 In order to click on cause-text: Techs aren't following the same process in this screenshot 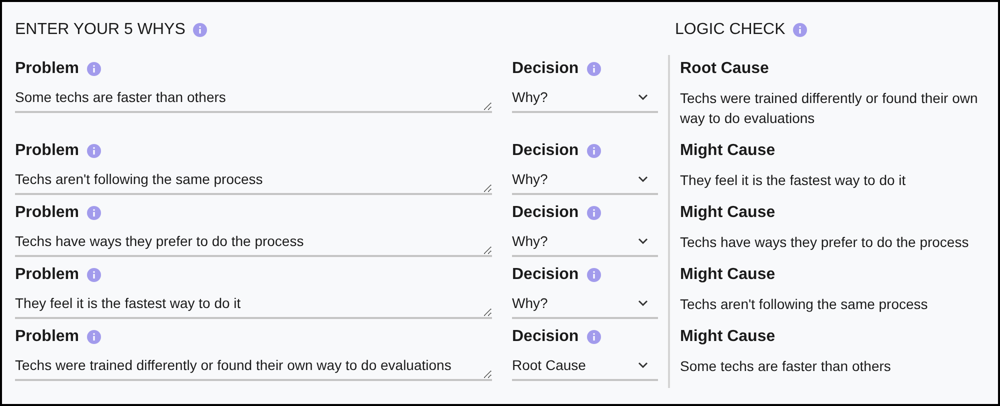, I will do `click(804, 304)`.